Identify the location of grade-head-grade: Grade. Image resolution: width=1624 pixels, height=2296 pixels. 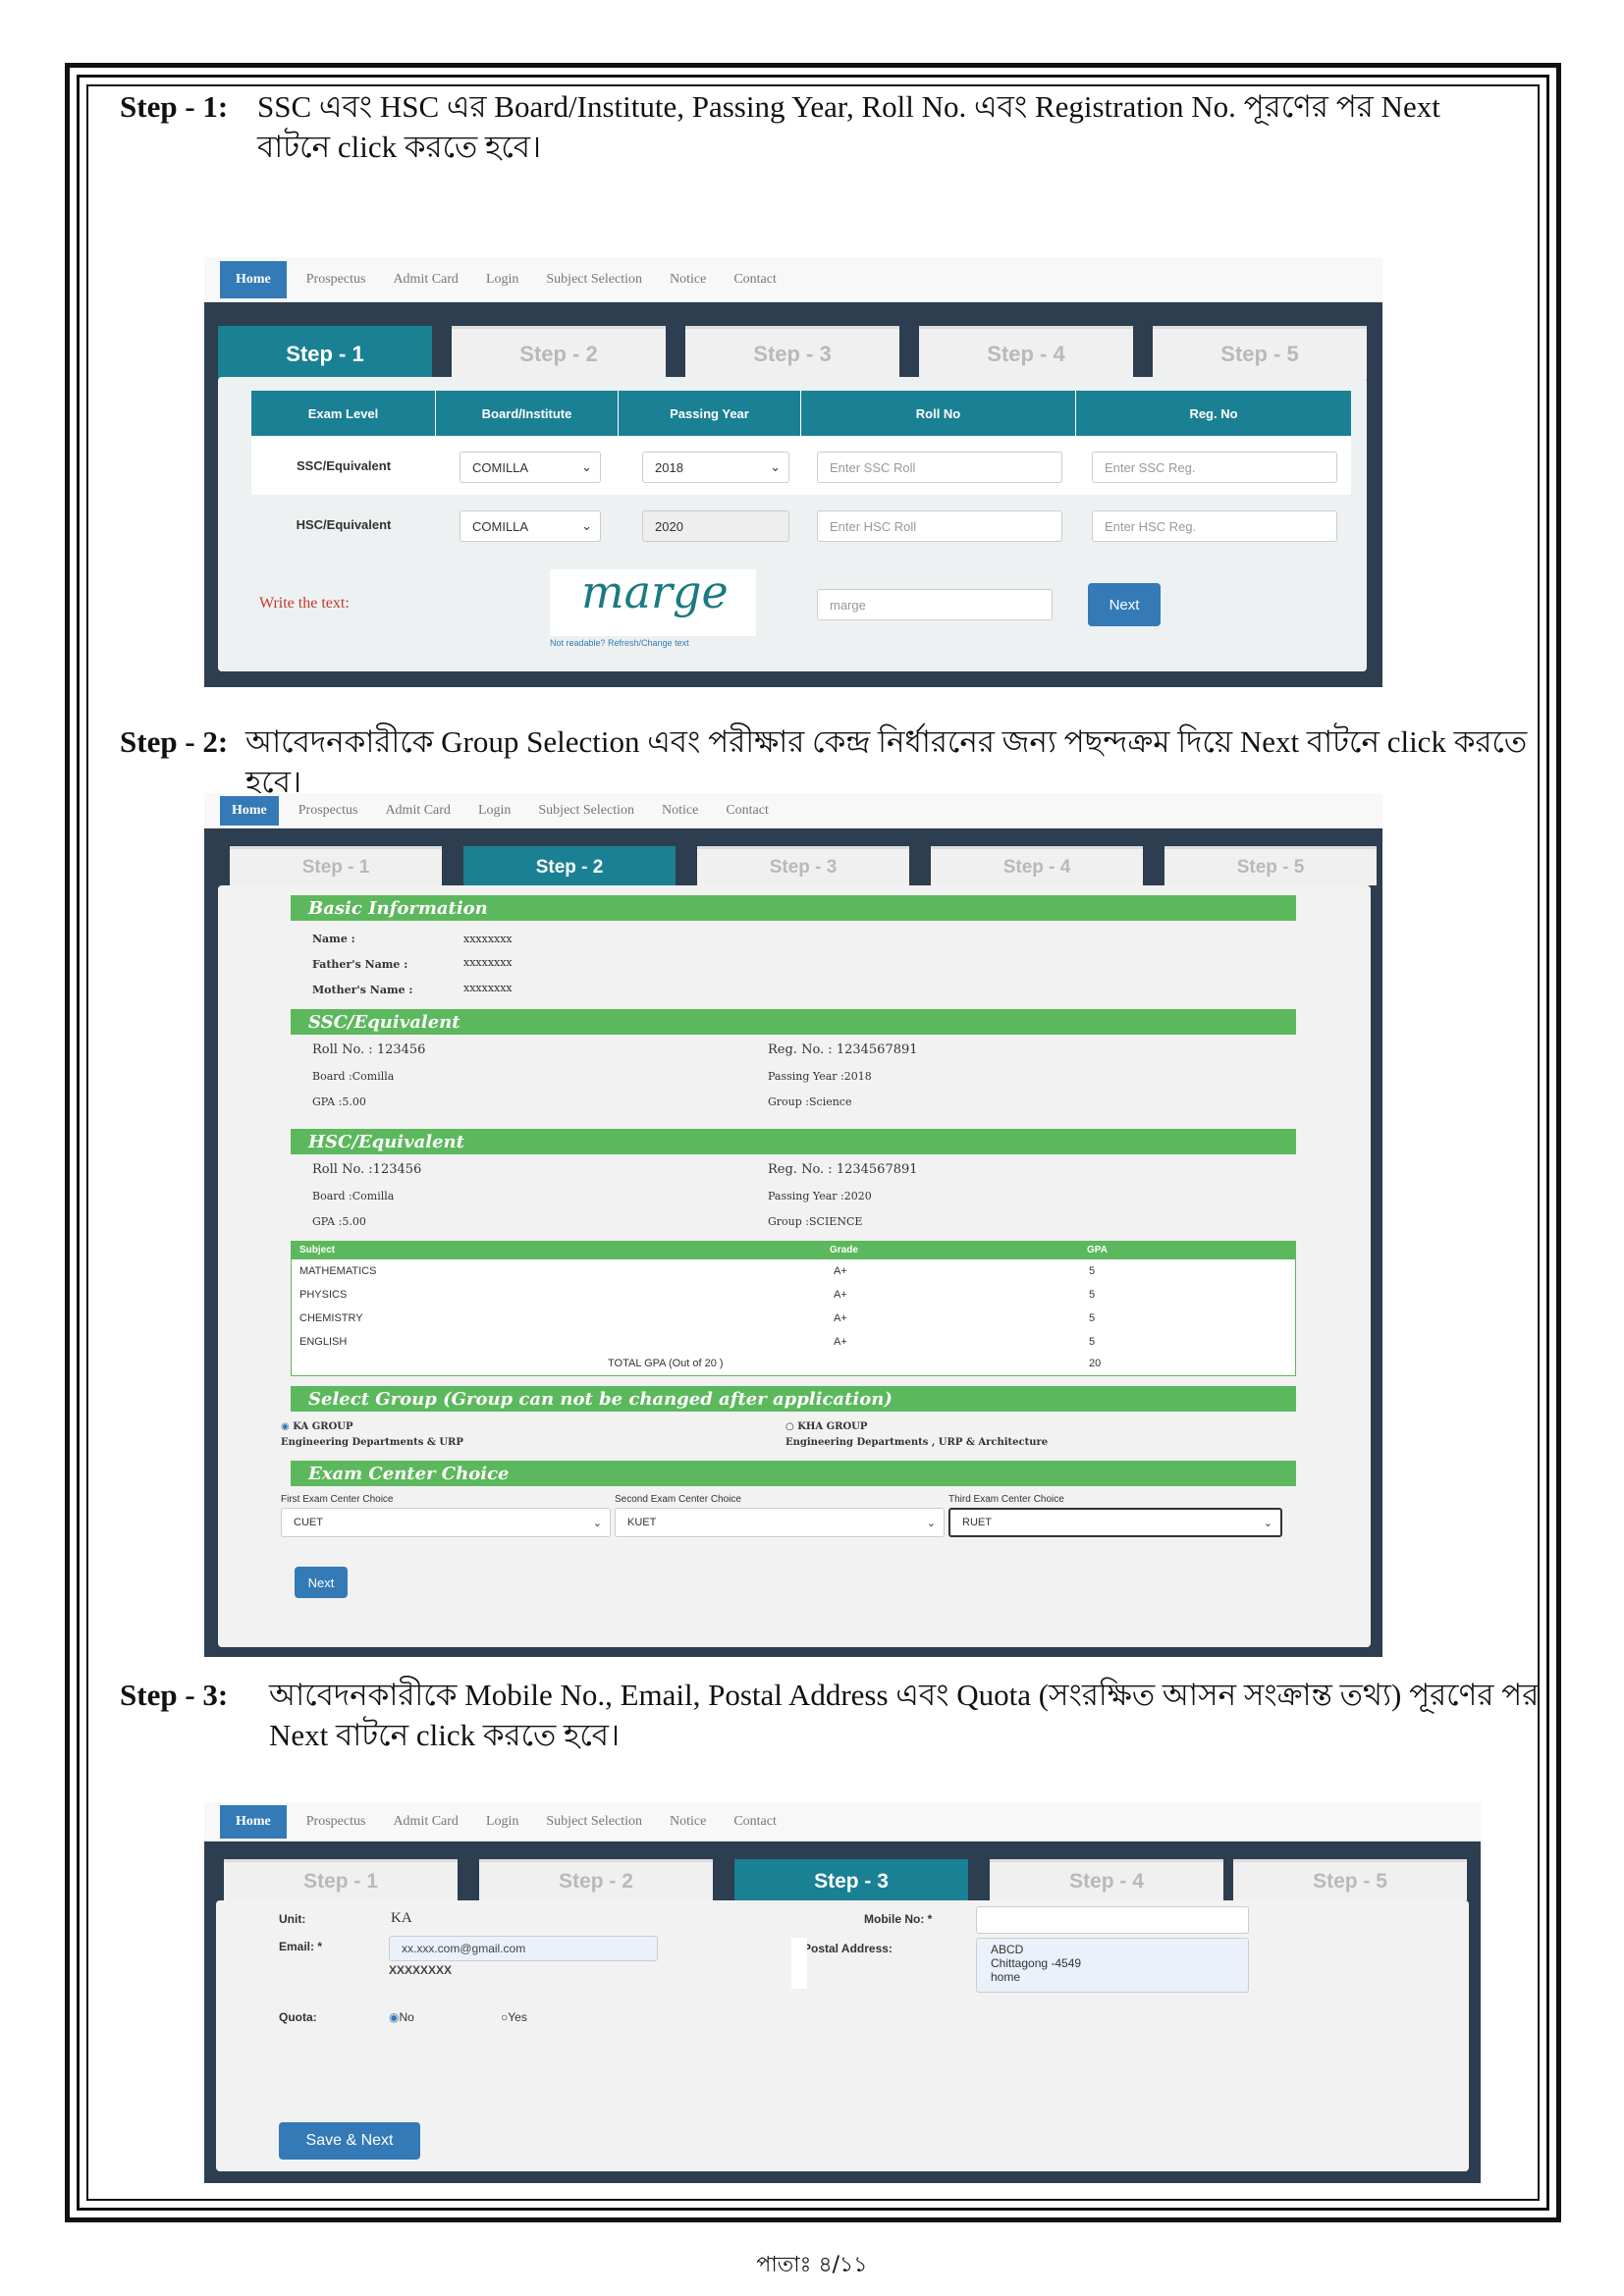
(844, 1250).